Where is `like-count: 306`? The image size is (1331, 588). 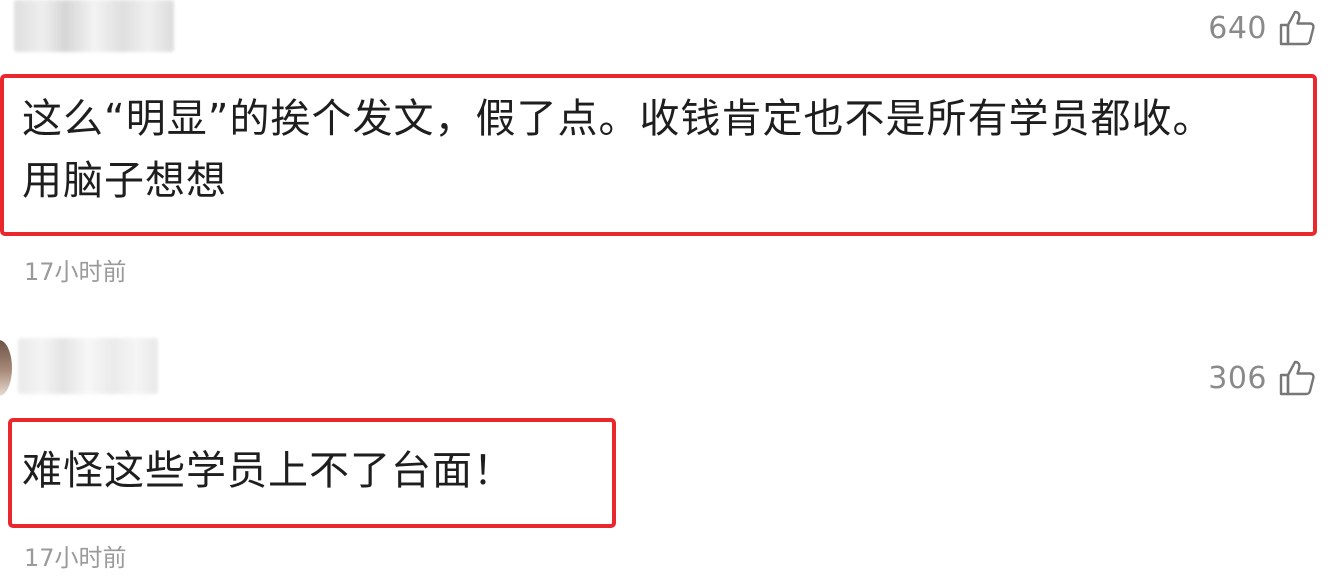
like-count: 306 is located at coordinates (1237, 378).